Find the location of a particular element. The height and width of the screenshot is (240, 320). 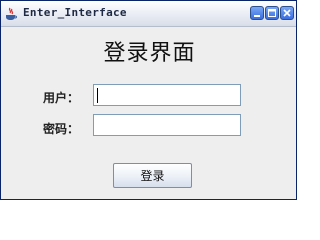

maximize-button is located at coordinates (272, 13).